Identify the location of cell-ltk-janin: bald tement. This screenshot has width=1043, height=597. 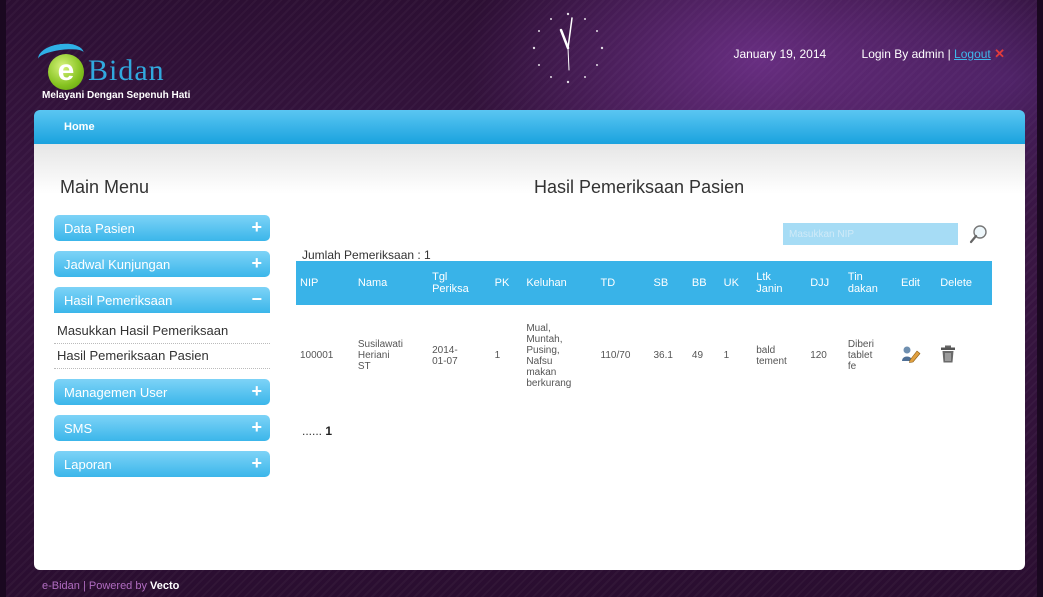
(779, 355).